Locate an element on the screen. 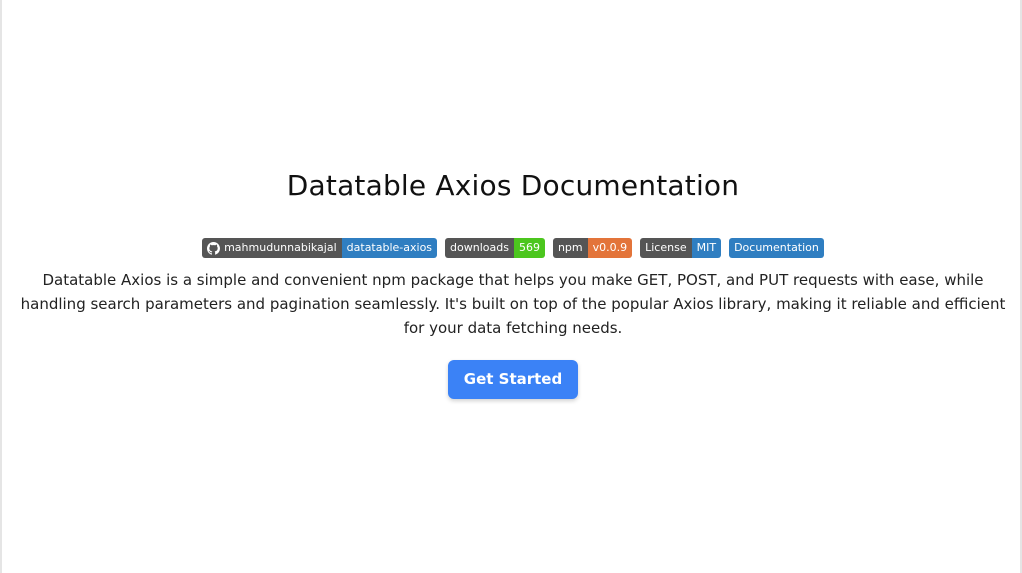 The height and width of the screenshot is (573, 1022). get-started-button: Get Started is located at coordinates (513, 379).